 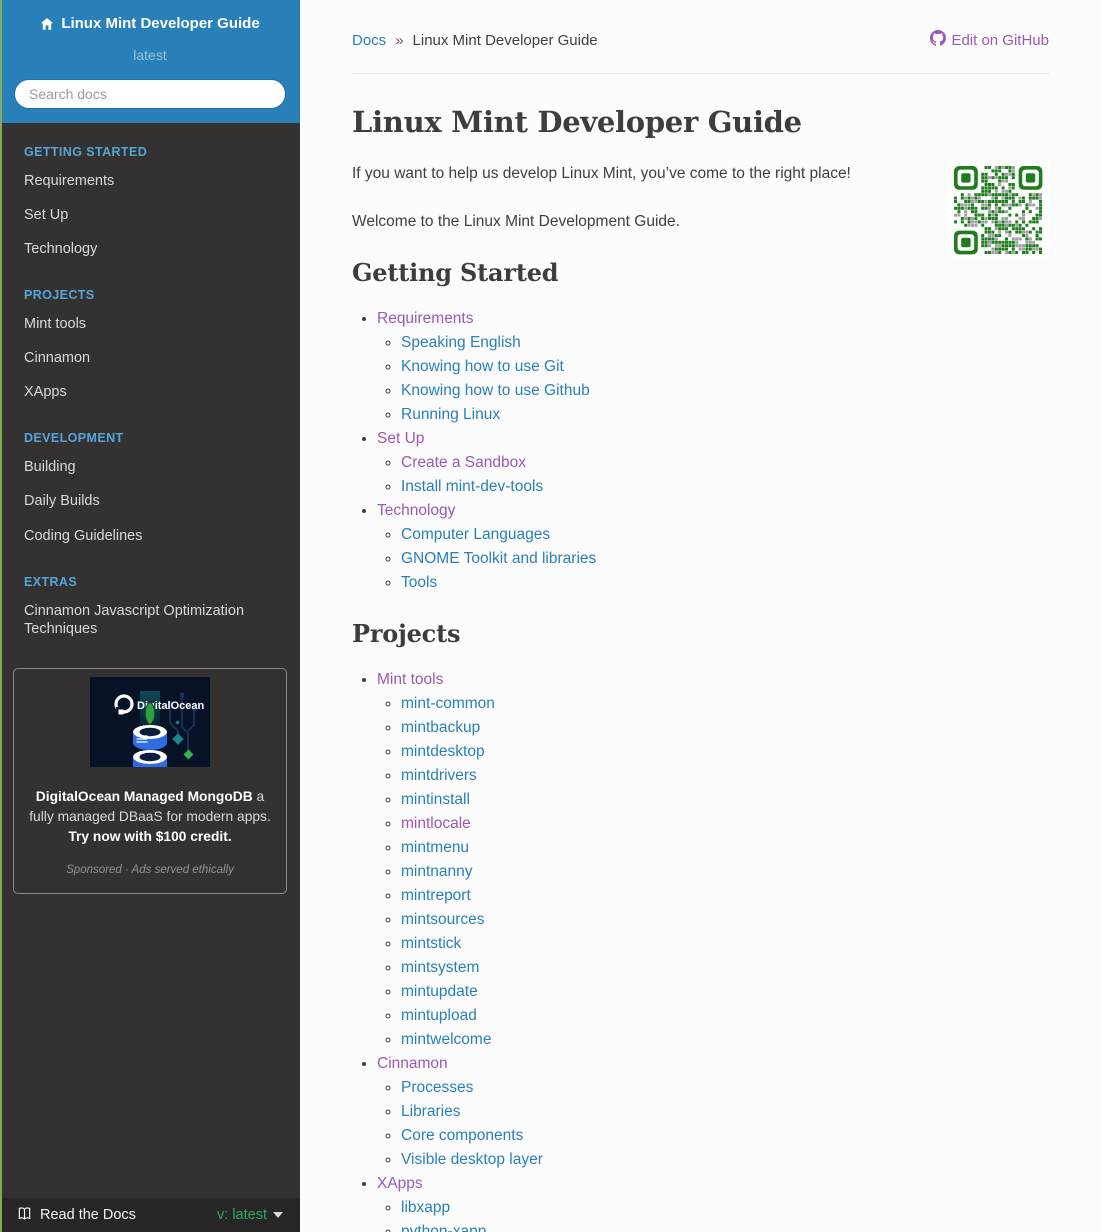 I want to click on toc-item: Computer Languages, so click(x=725, y=535).